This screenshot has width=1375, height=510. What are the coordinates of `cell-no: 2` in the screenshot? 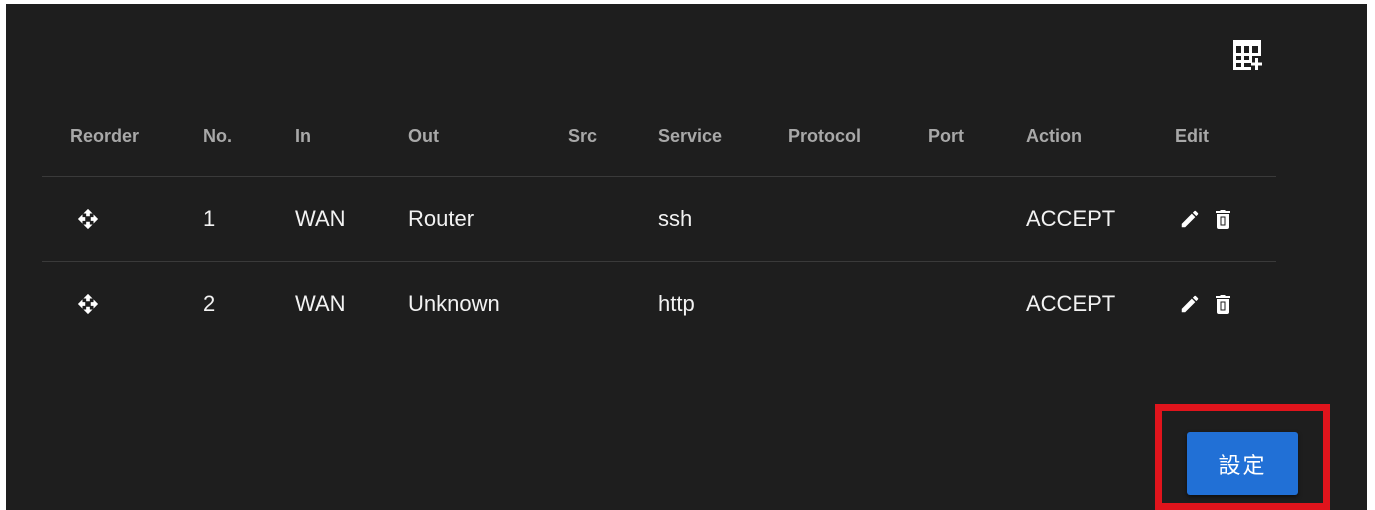 It's located at (209, 303).